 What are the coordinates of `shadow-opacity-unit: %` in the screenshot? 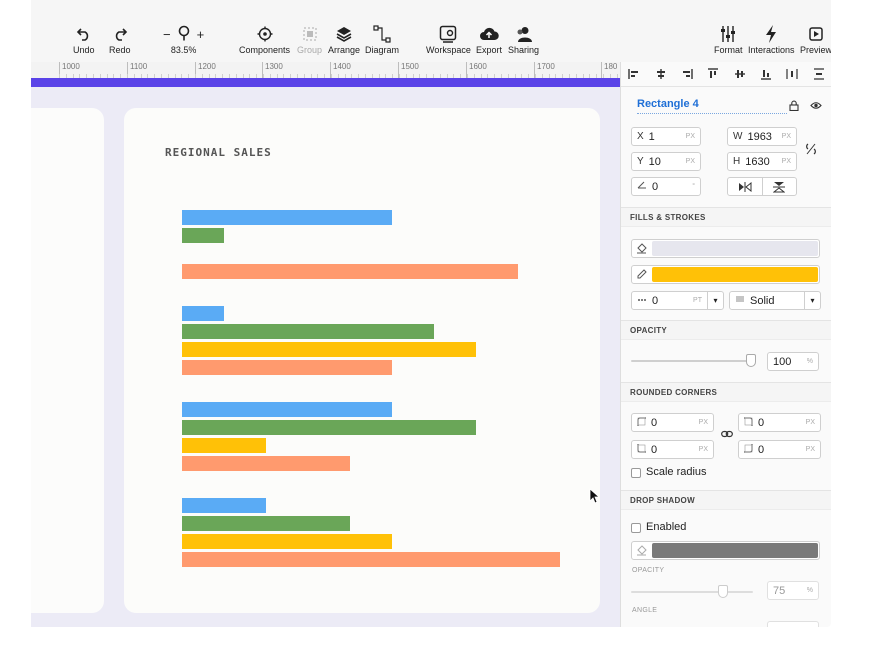 It's located at (809, 590).